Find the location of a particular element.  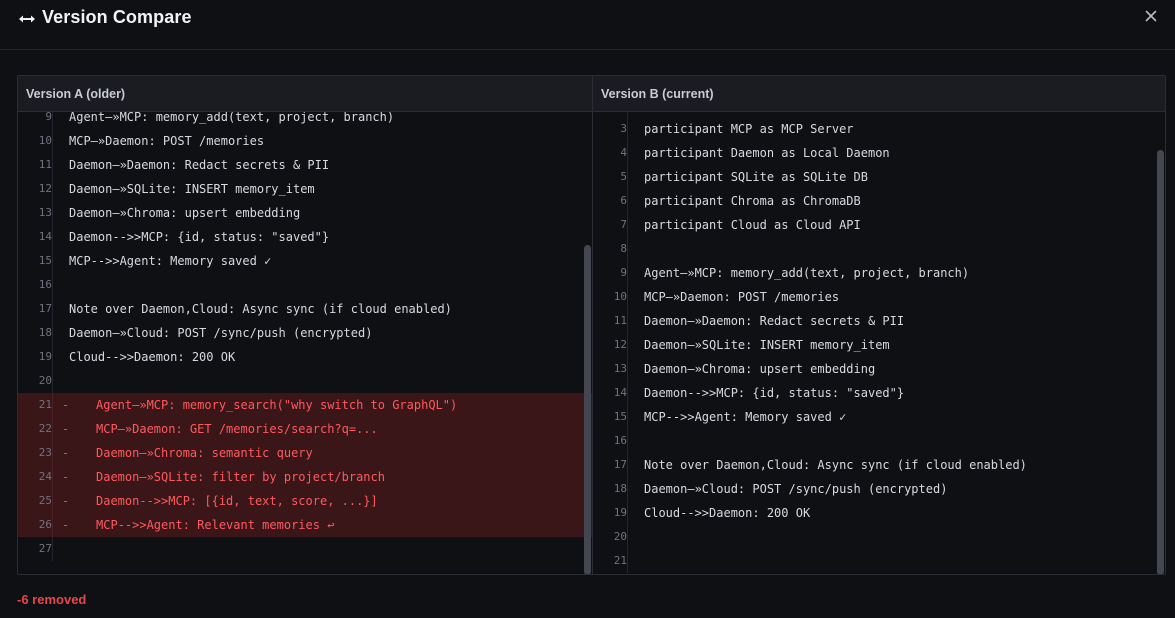

pane-b-scrollbar is located at coordinates (1160, 362).